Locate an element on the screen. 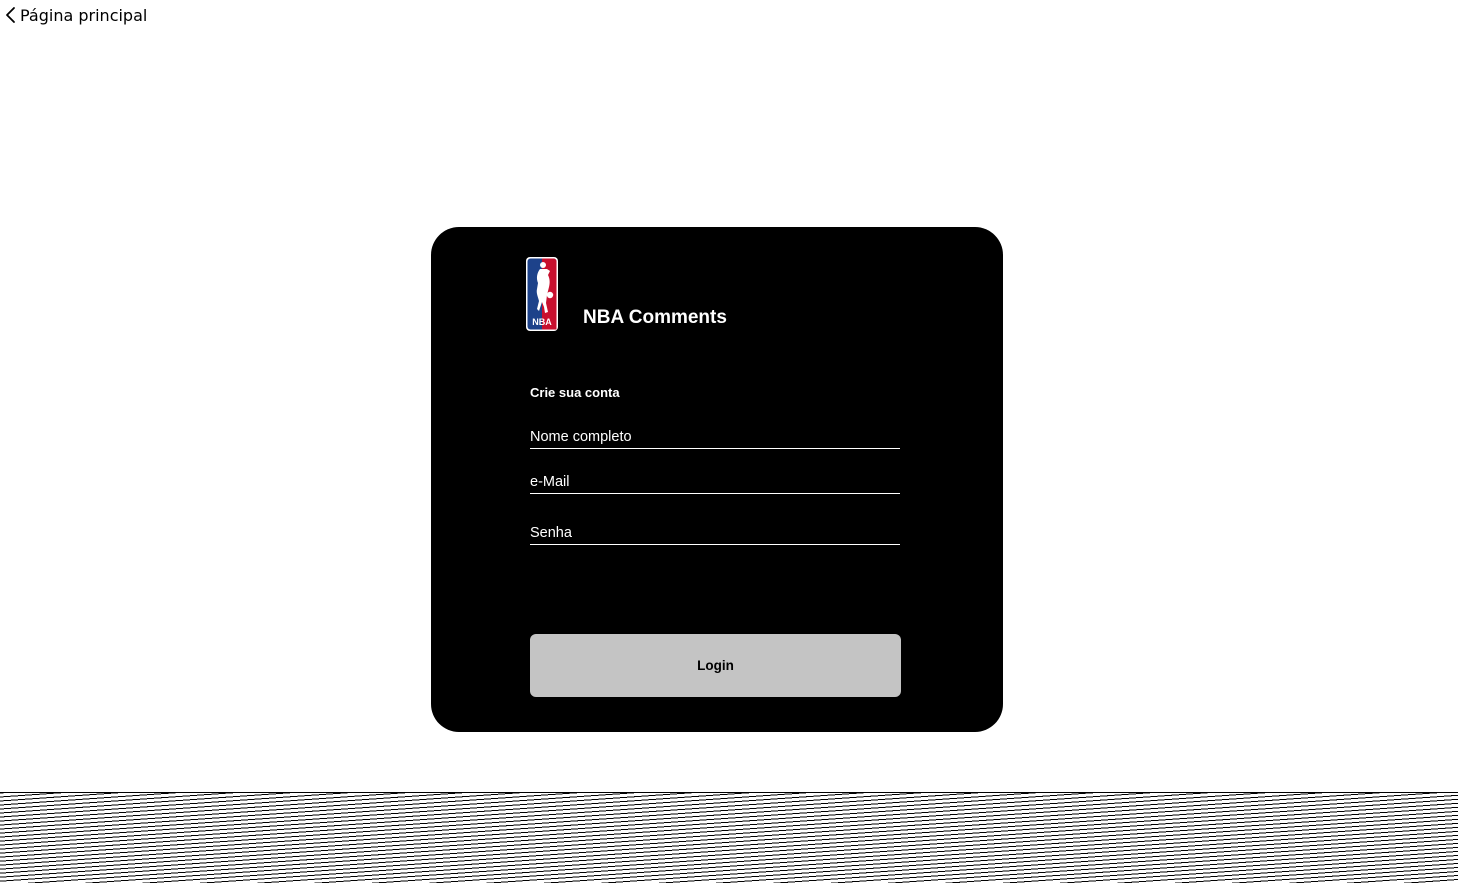 Image resolution: width=1458 pixels, height=883 pixels. app-title: NBA Comments is located at coordinates (655, 317).